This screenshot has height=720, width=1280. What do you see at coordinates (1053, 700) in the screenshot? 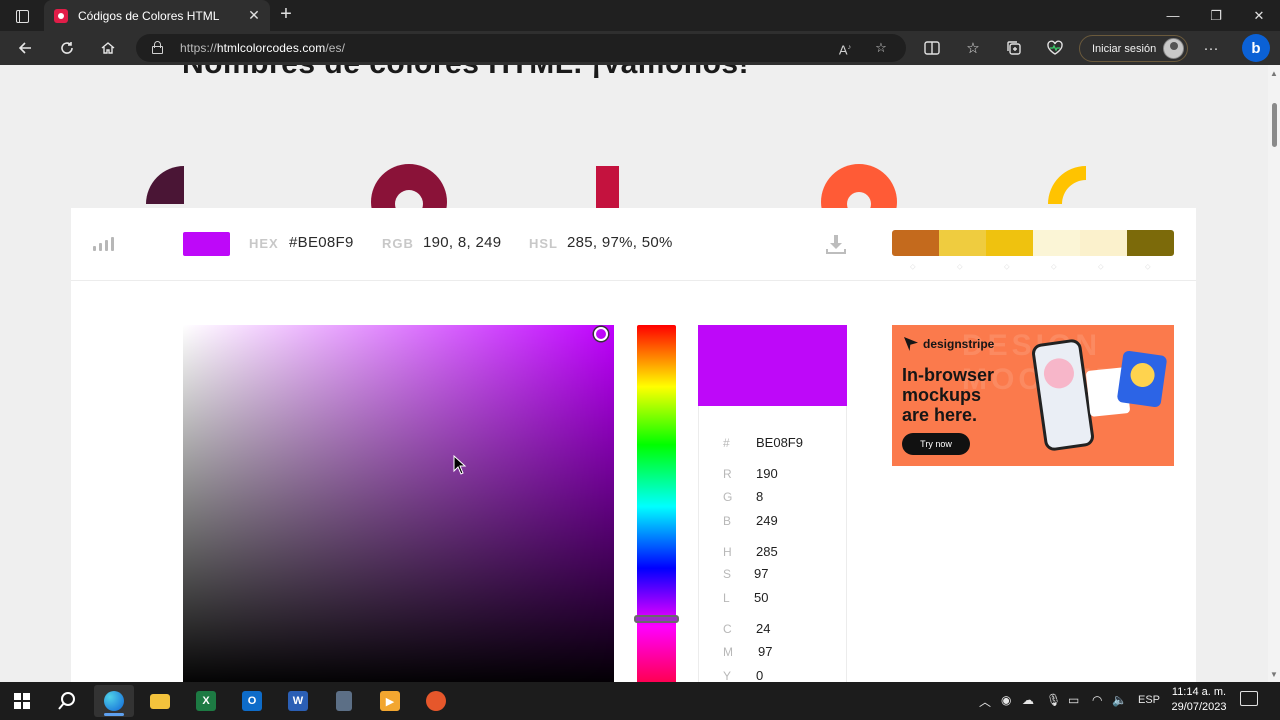
I see `microphone-icon: 🎙` at bounding box center [1053, 700].